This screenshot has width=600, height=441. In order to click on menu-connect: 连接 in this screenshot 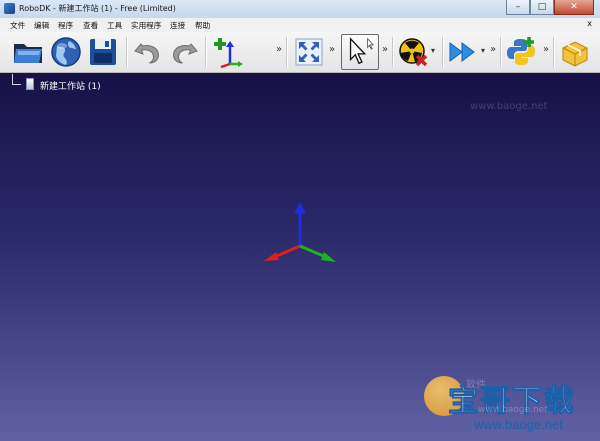, I will do `click(177, 25)`.